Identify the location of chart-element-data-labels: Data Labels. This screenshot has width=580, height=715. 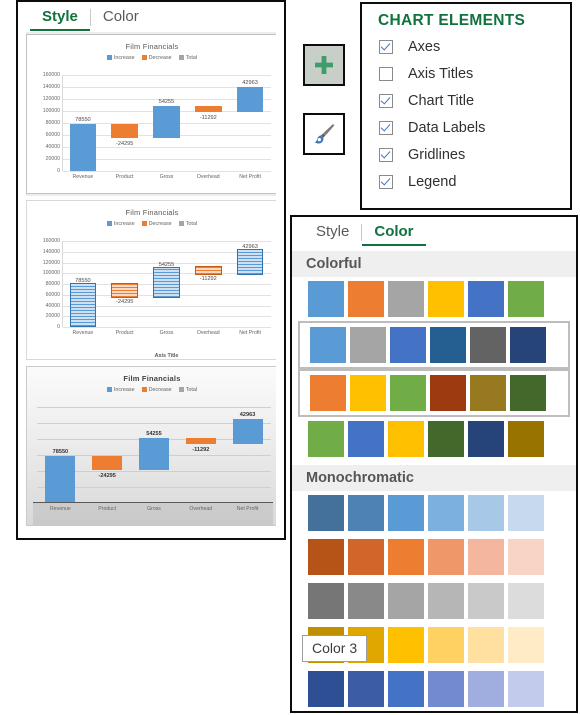
(466, 127).